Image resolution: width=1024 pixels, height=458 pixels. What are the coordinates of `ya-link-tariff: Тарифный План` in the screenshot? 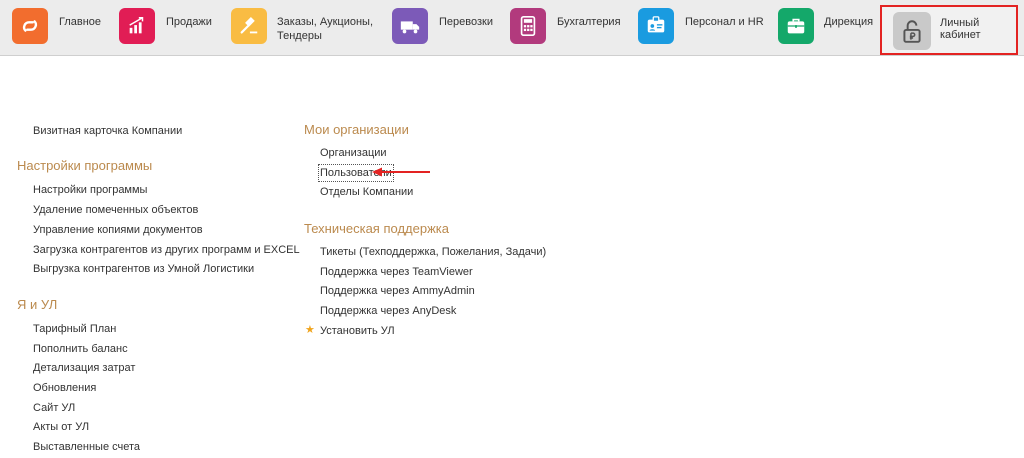 It's located at (74, 329).